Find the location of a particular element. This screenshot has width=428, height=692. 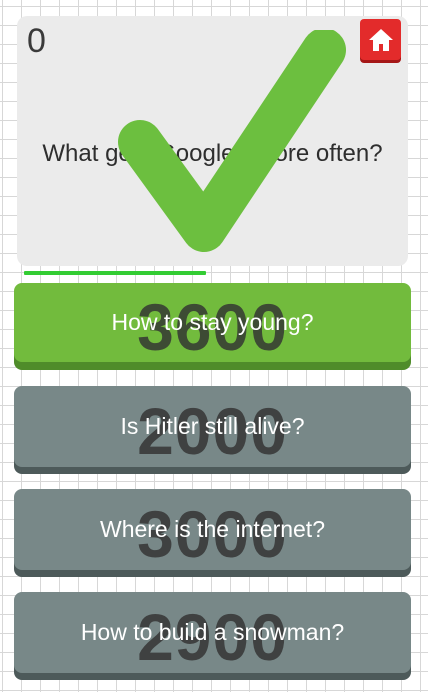

answer-label: Is Hitler still alive? is located at coordinates (212, 425).